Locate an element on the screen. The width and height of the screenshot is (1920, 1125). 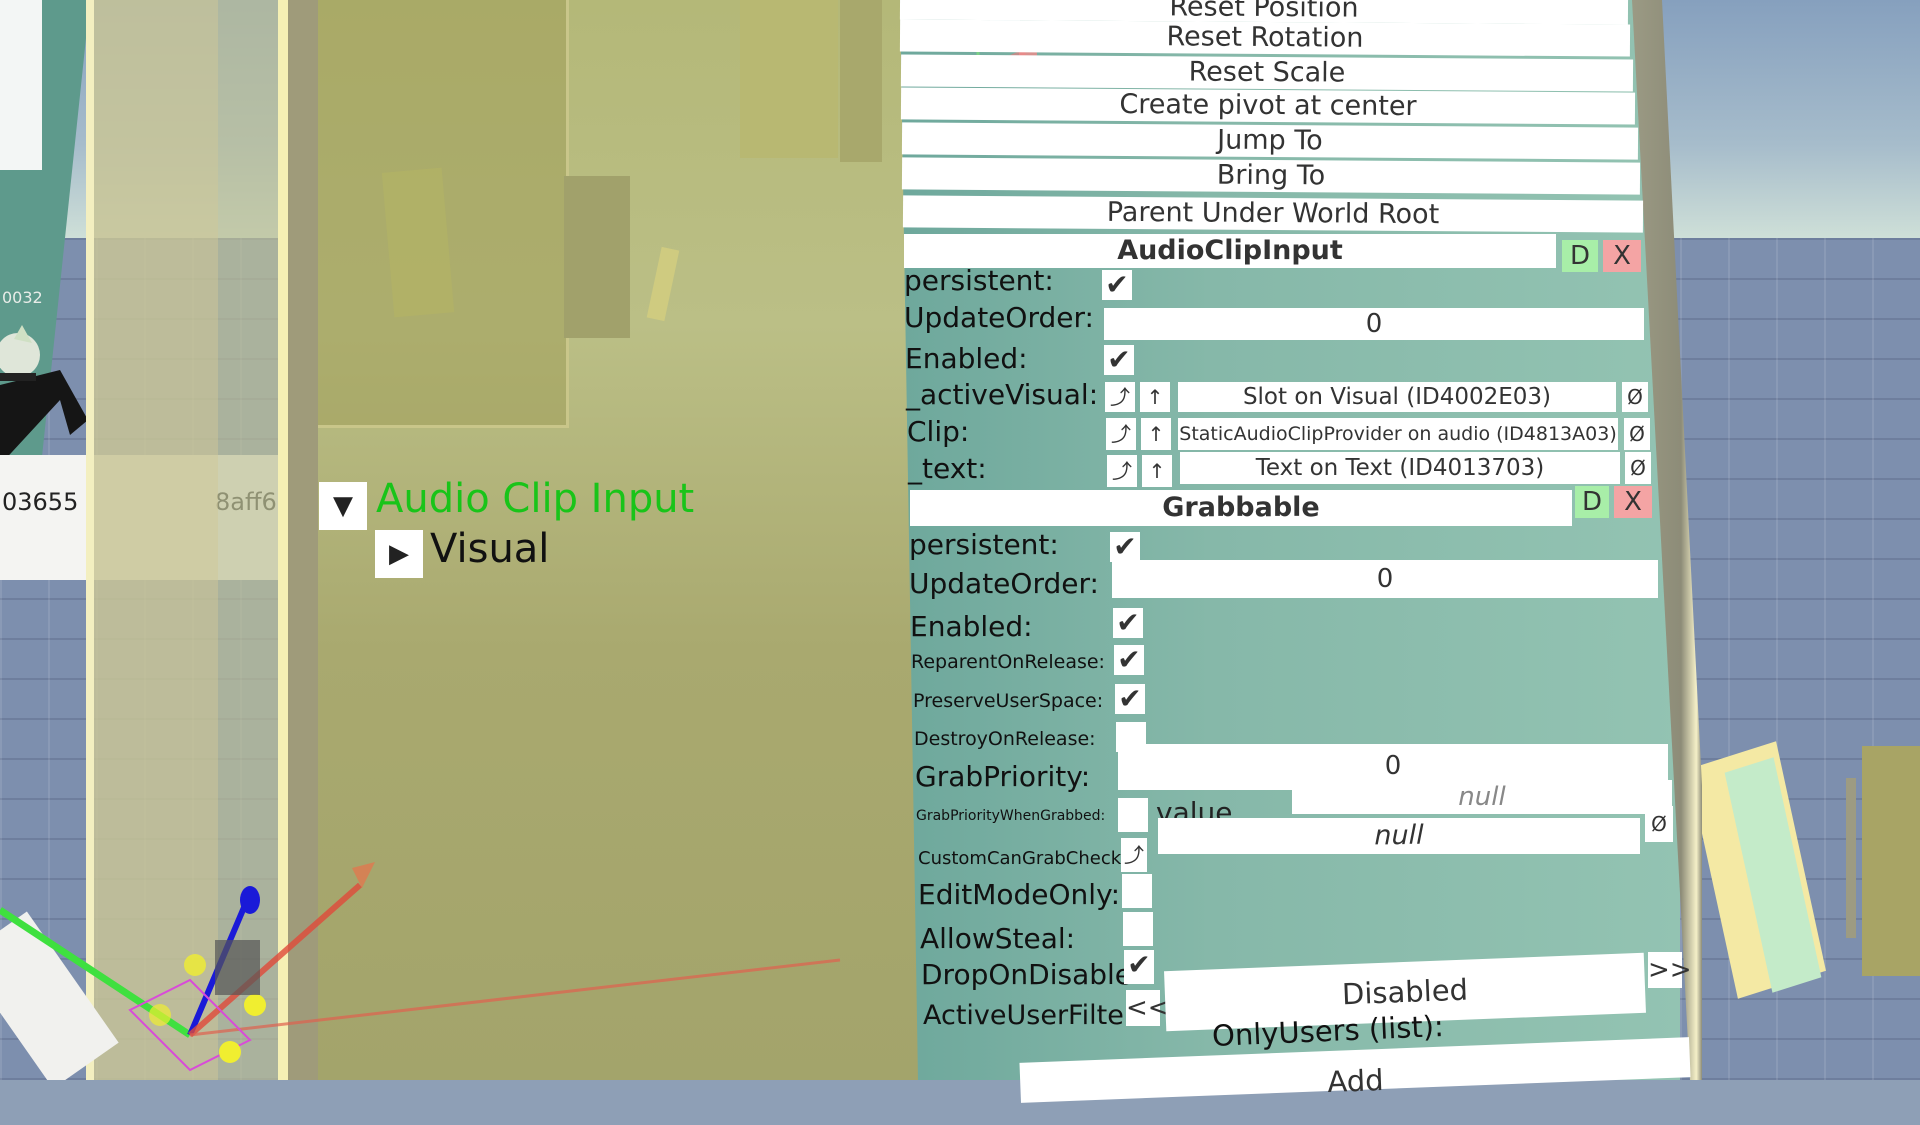
field-label-activeuserfilter: ActiveUserFilter: is located at coordinates (1033, 1015).